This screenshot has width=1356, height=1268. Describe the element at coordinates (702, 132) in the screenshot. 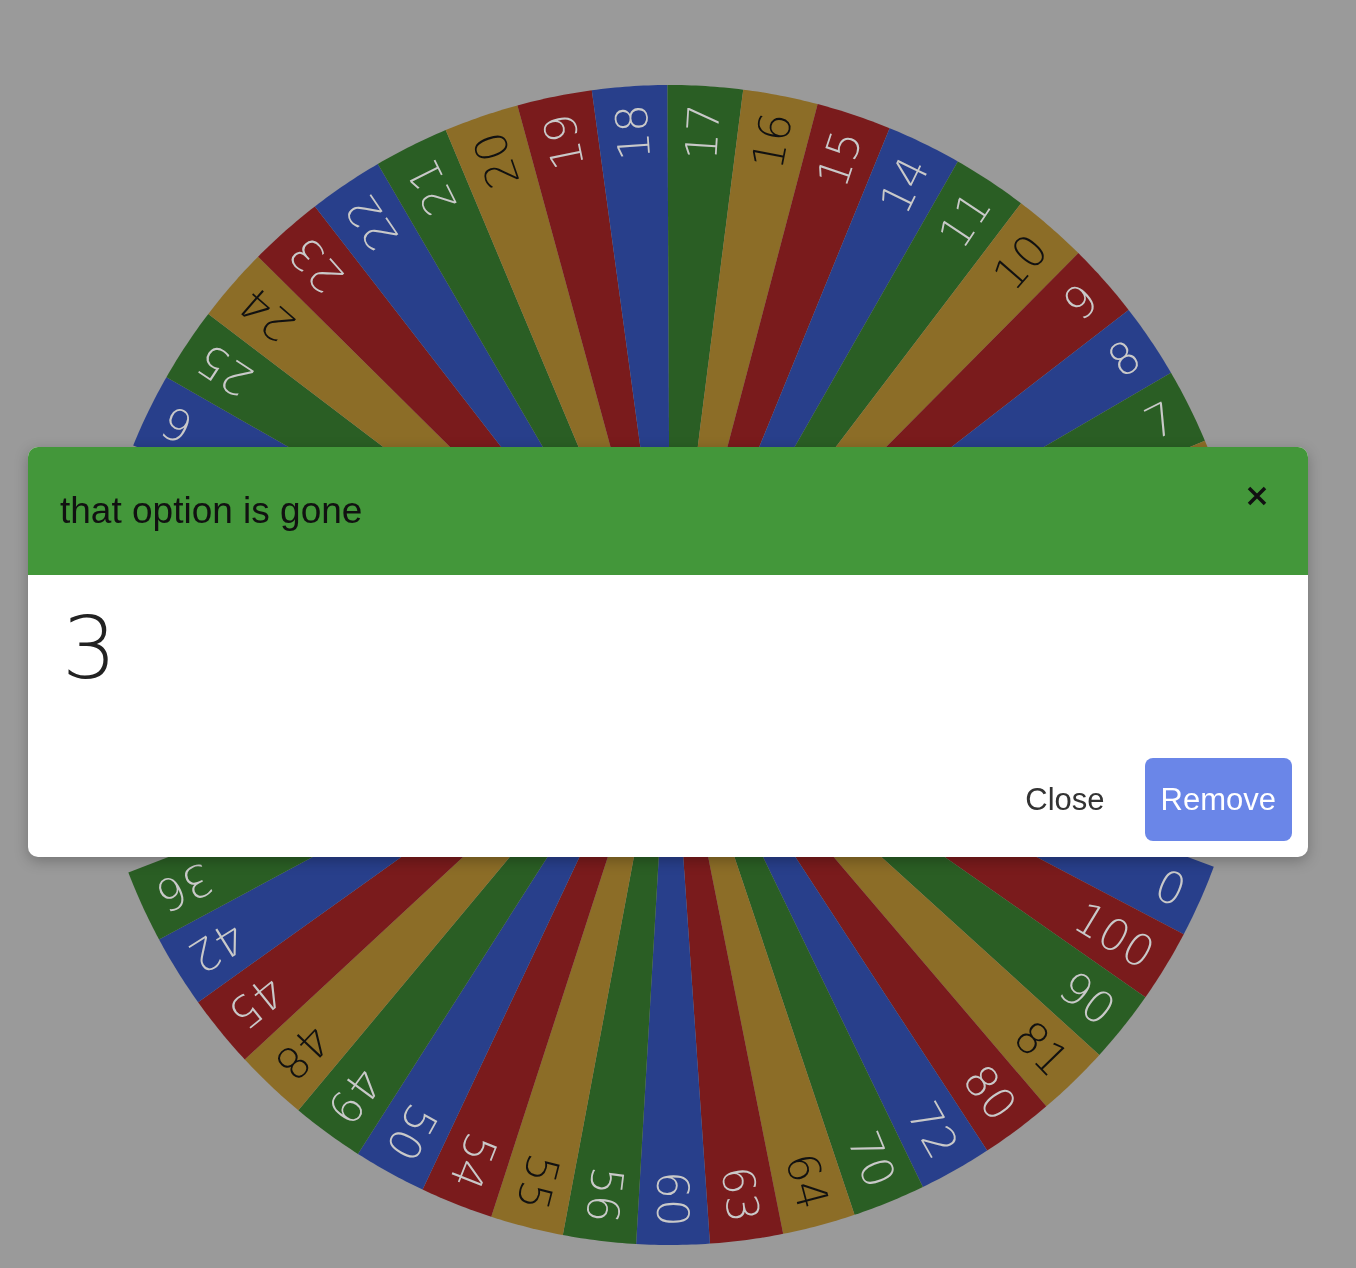

I see `segment-label: 17` at that location.